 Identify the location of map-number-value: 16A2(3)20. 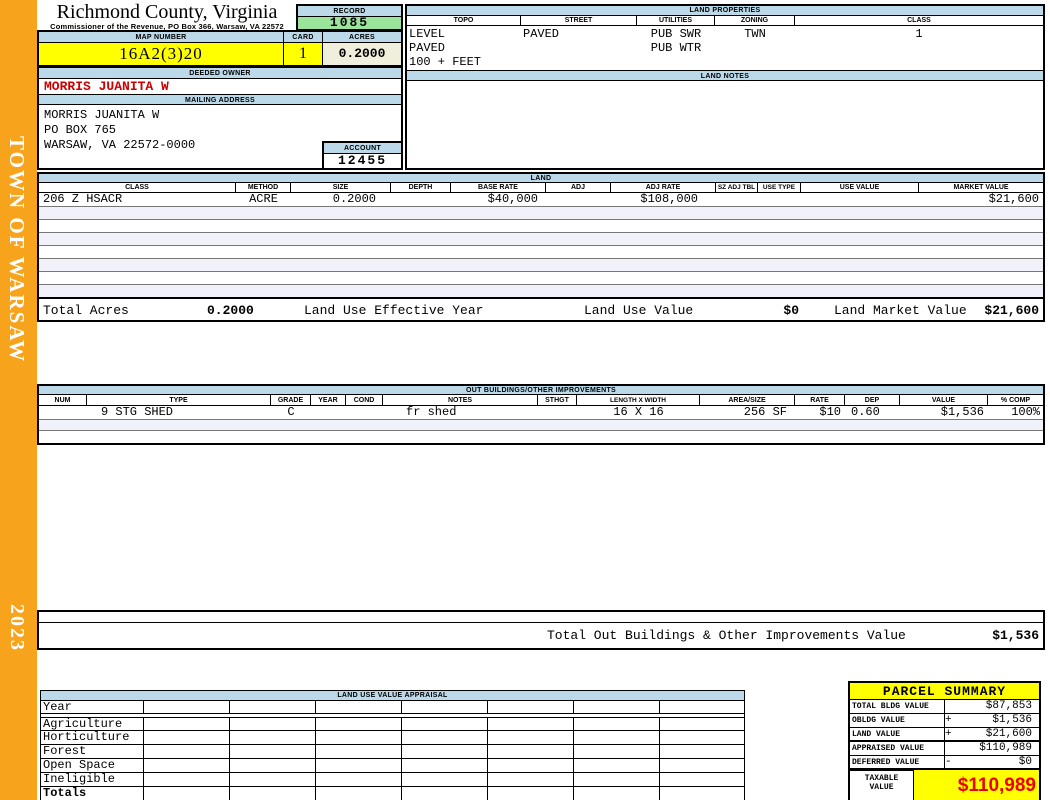
(161, 54).